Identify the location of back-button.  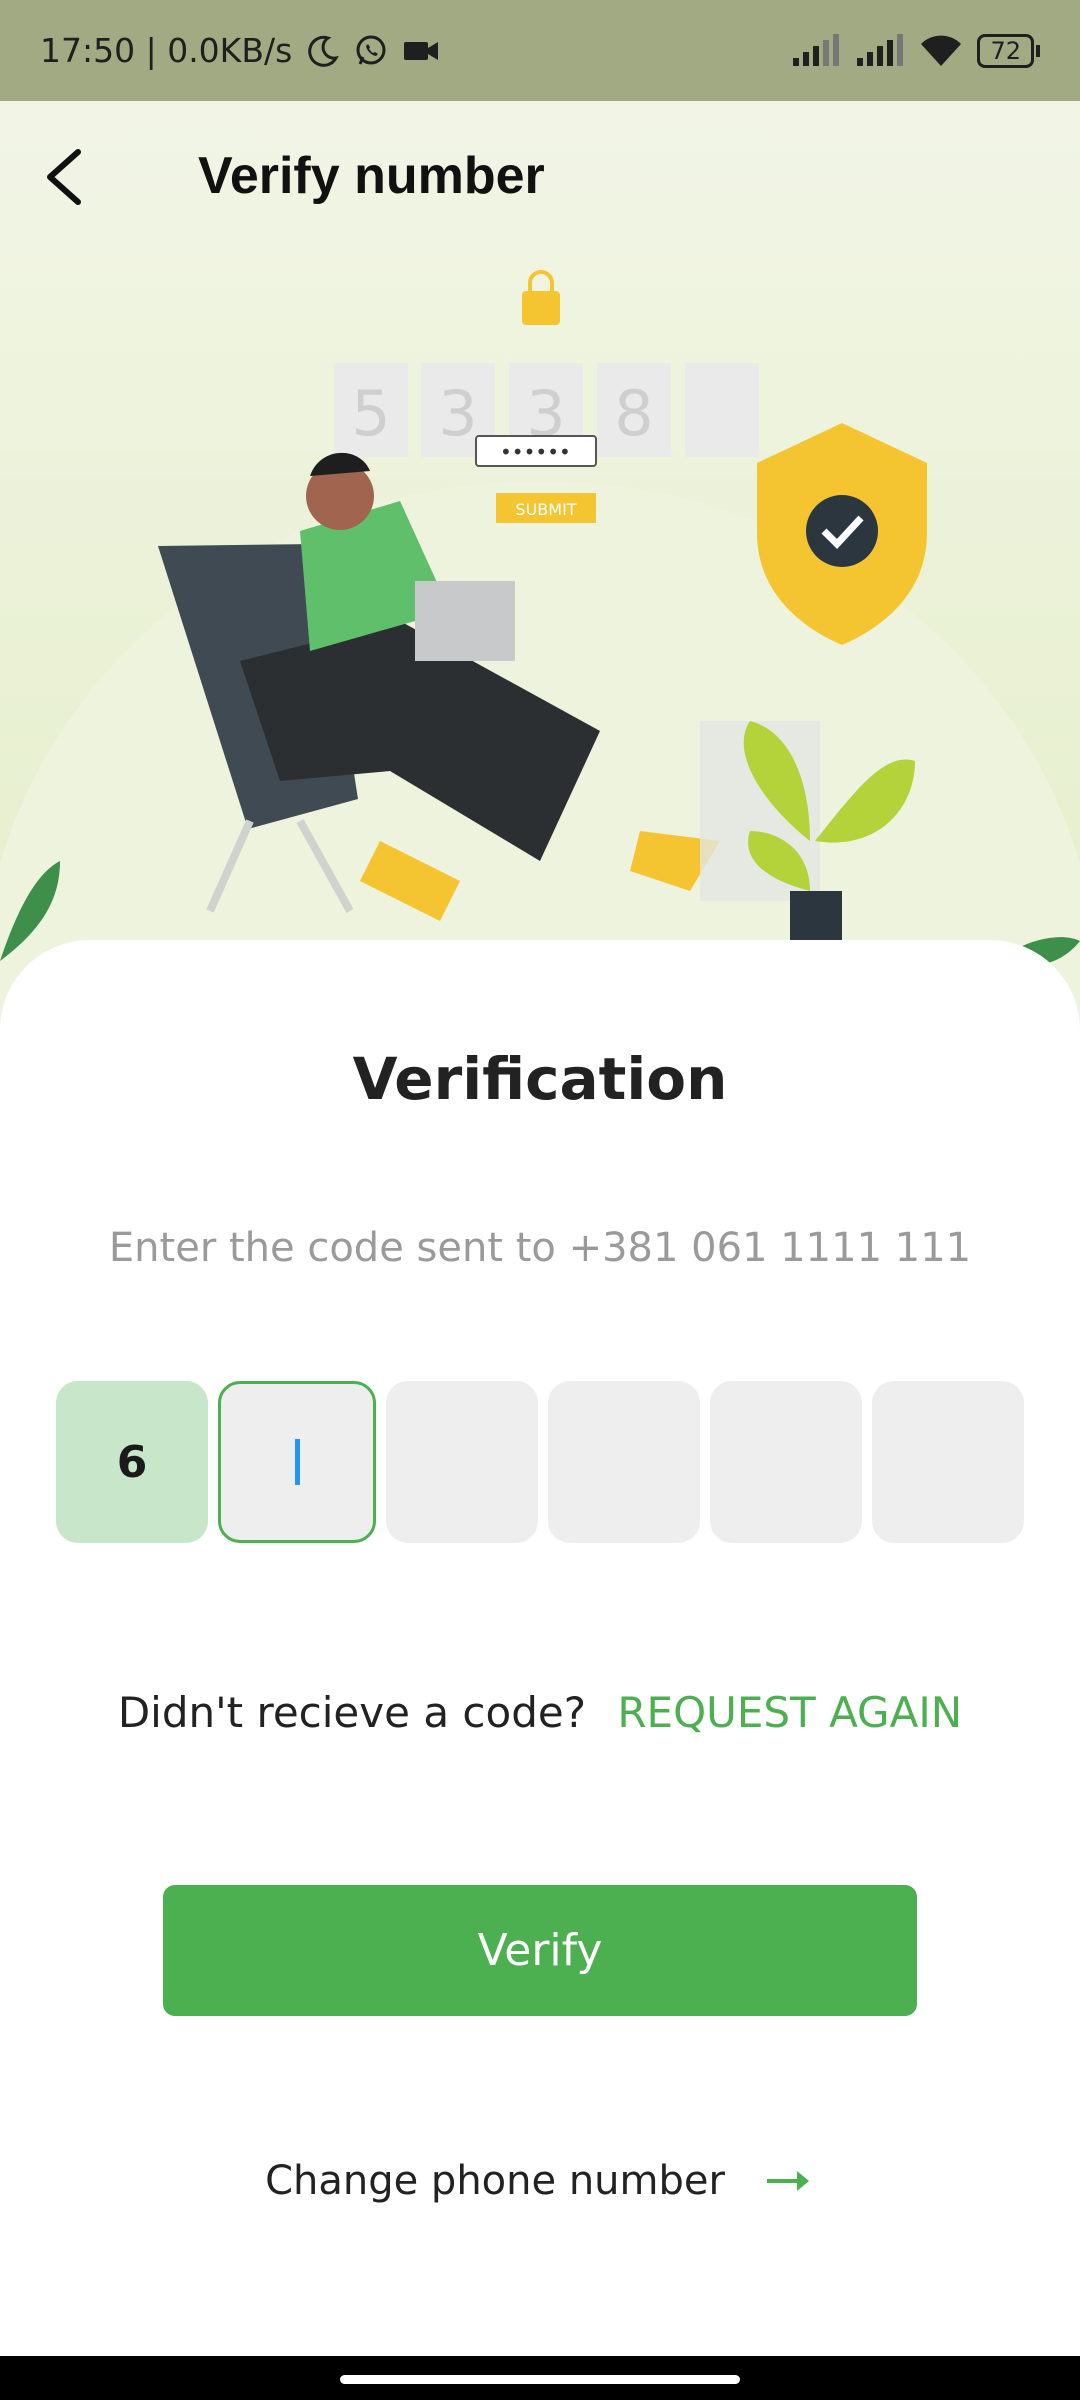
(63, 177).